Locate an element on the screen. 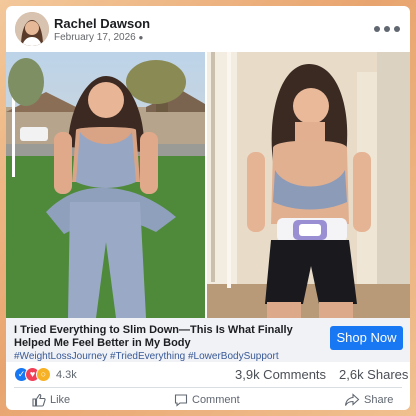 Image resolution: width=416 pixels, height=416 pixels. post-date-text: February 17, 2026 is located at coordinates (95, 37).